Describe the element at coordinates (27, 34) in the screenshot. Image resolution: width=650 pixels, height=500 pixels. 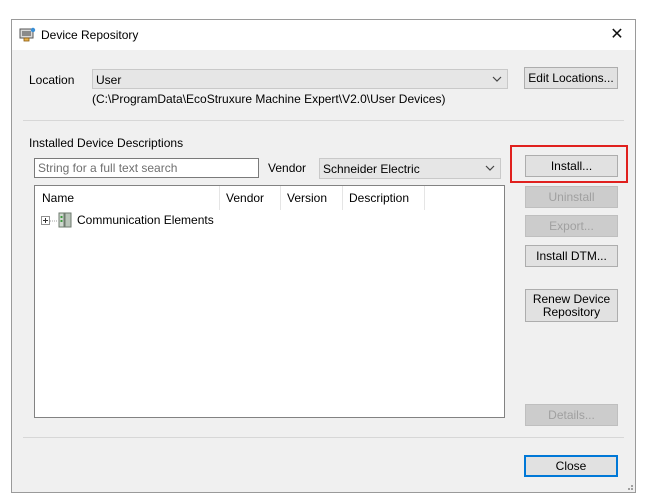
I see `device-repository-icon` at that location.